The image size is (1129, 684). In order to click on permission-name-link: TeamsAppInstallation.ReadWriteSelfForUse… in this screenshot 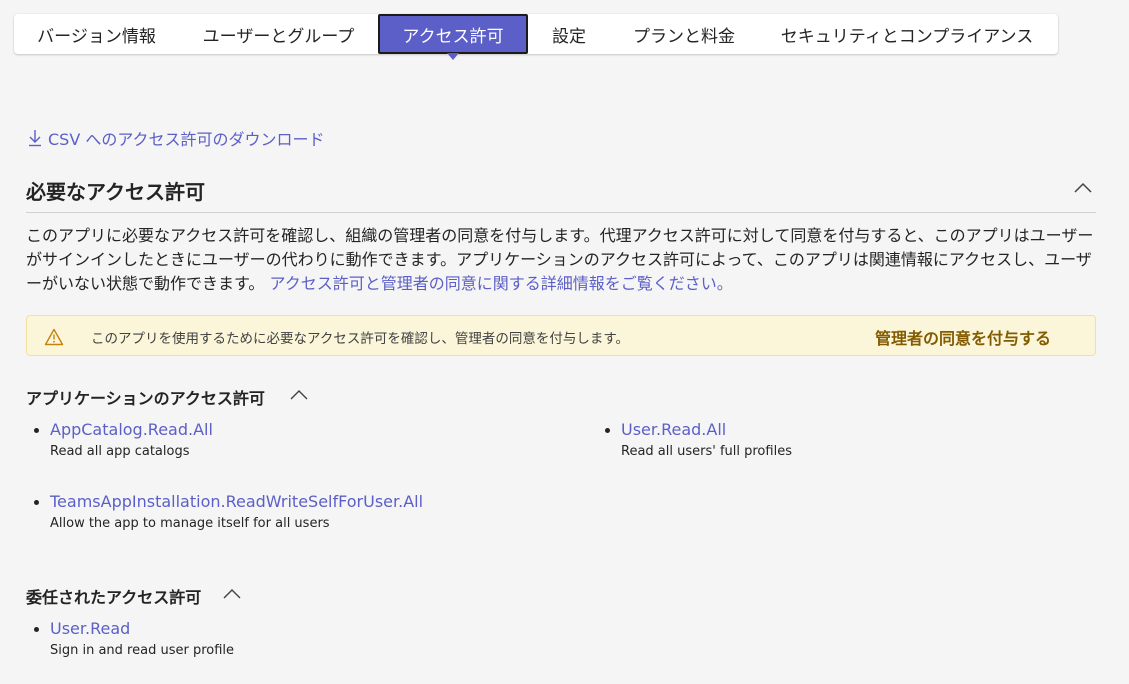, I will do `click(236, 501)`.